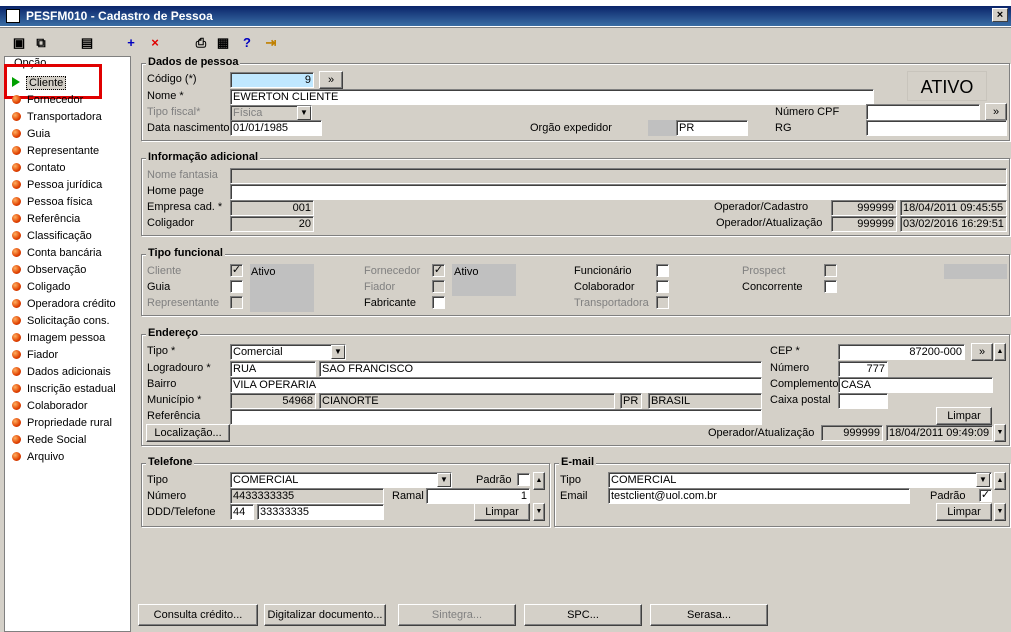 The image size is (1011, 632). I want to click on cliente-checkbox: ✓, so click(236, 270).